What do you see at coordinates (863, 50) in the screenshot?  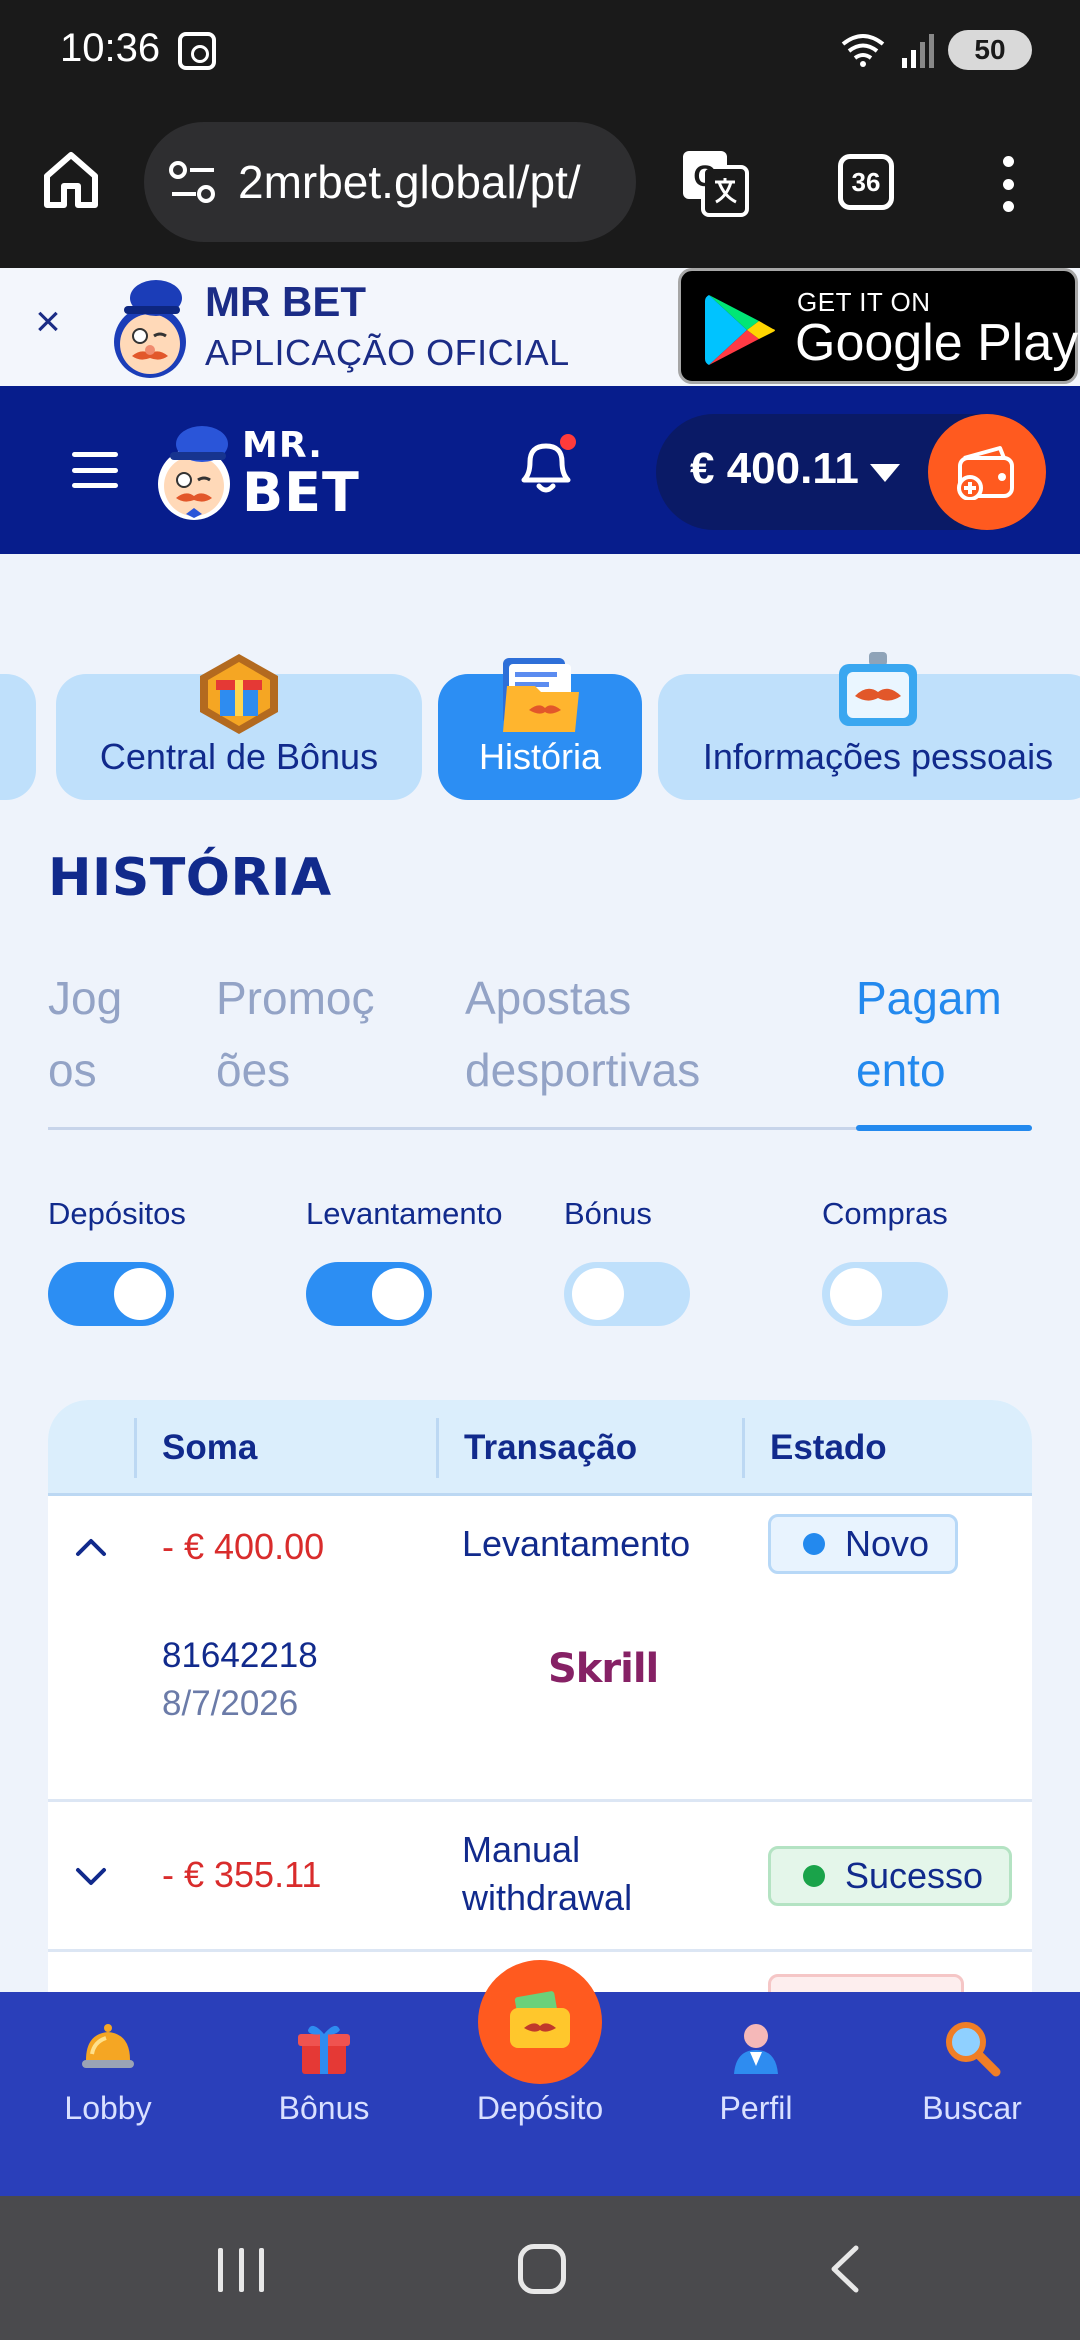 I see `wifi-icon` at bounding box center [863, 50].